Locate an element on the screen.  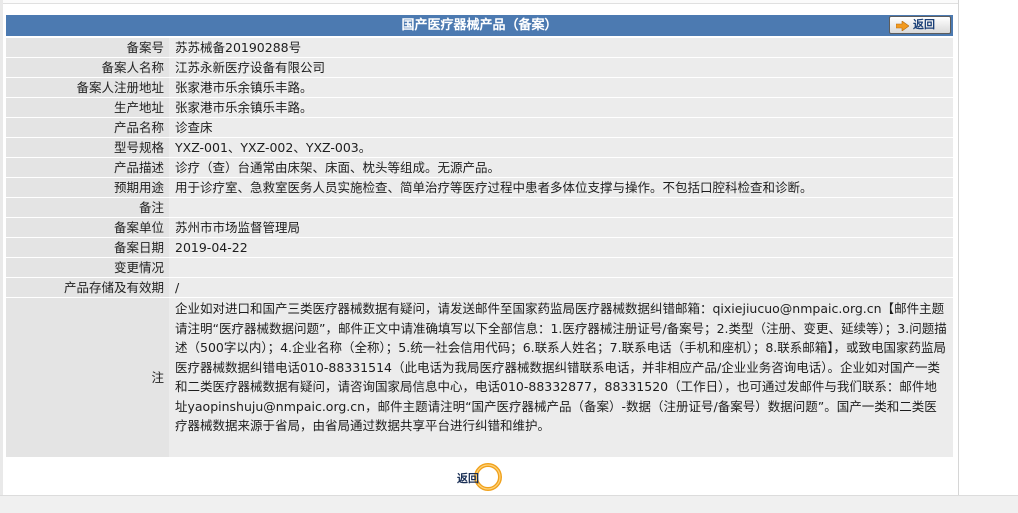
top-rule is located at coordinates (480, 2).